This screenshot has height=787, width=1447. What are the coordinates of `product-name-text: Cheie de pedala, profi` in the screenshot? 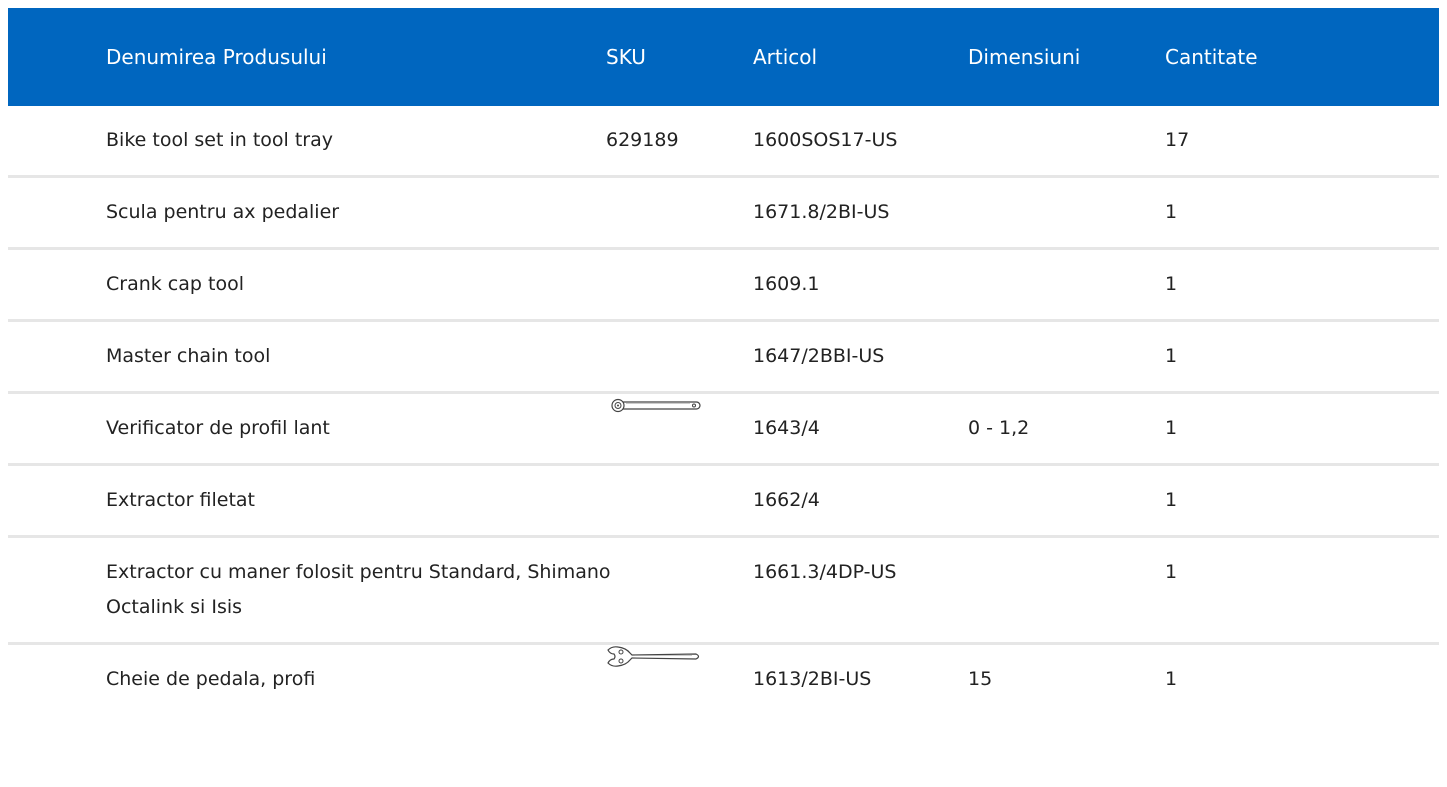 It's located at (211, 679).